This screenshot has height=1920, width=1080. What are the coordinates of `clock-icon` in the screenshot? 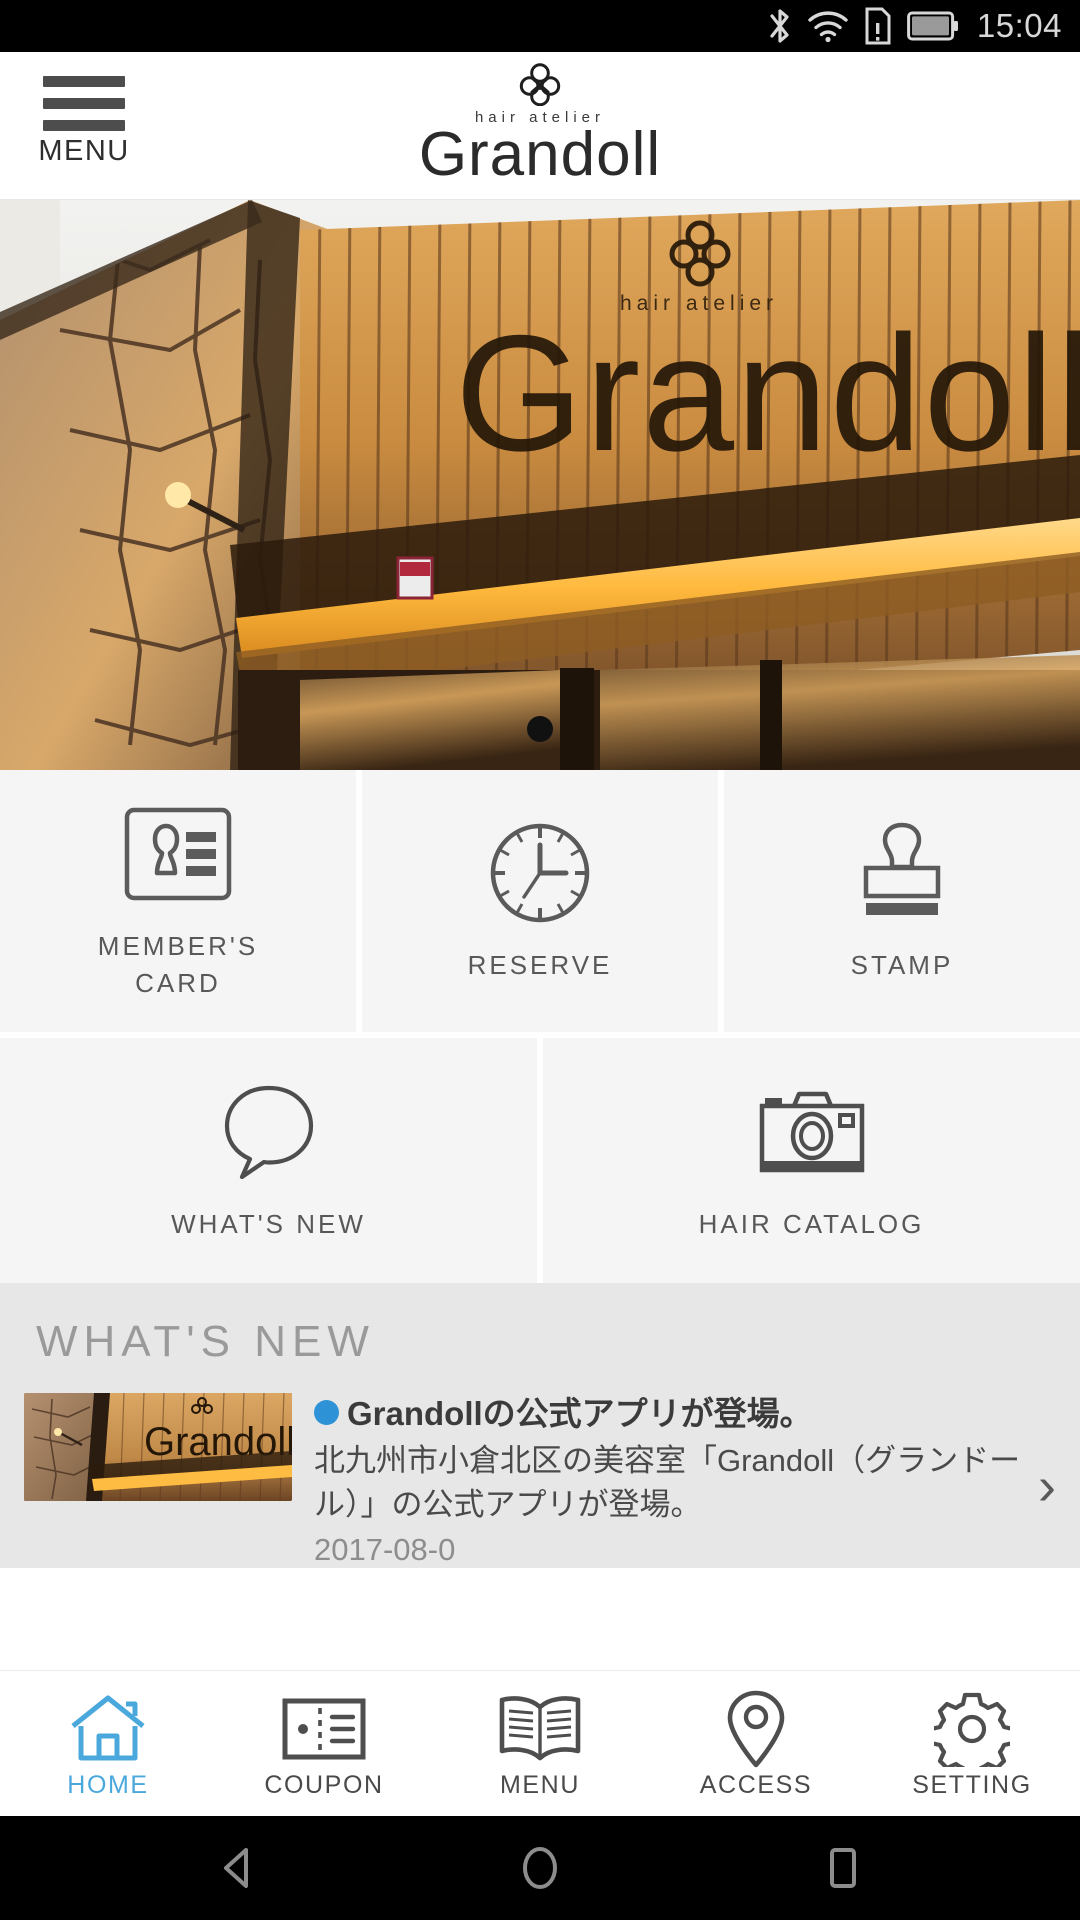 It's located at (540, 873).